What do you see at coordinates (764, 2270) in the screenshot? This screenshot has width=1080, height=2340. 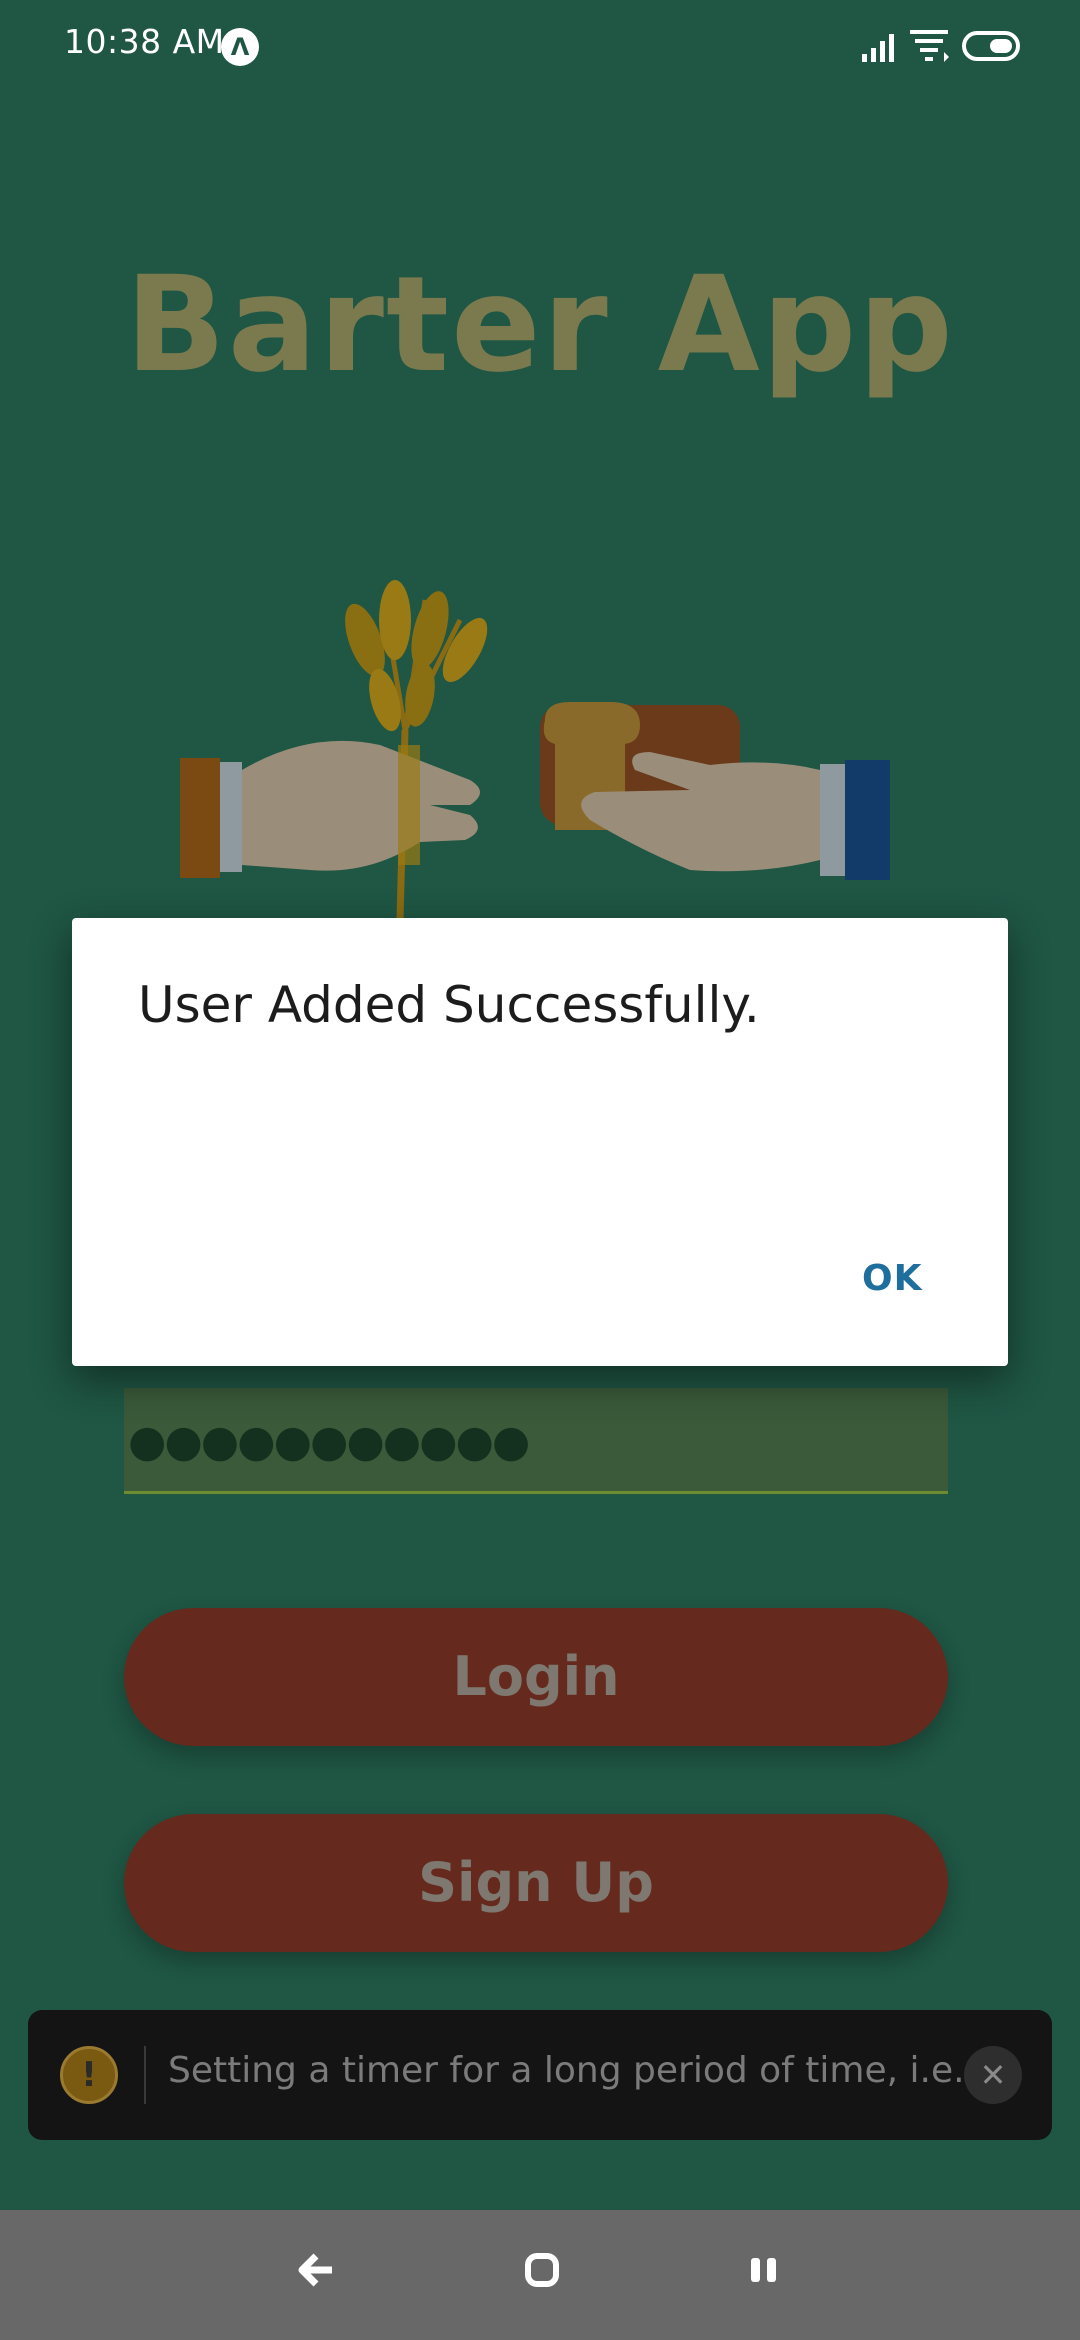 I see `recent-apps-icon` at bounding box center [764, 2270].